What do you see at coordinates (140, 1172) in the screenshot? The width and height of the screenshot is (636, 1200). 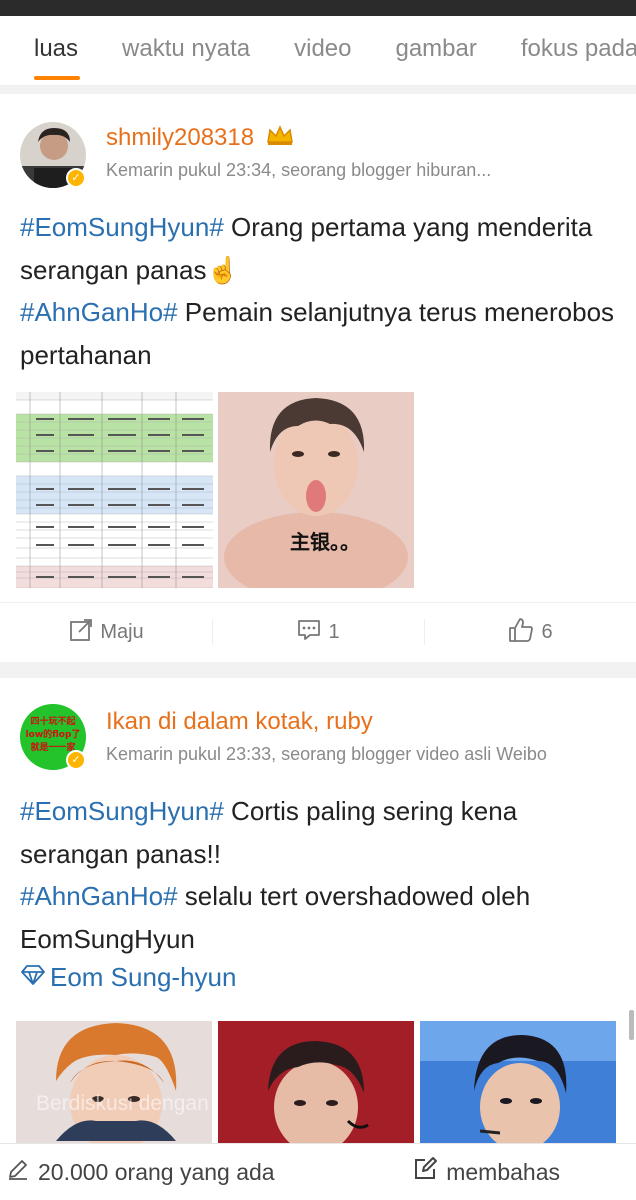 I see `participants-count: 20.000 orang yang ada` at bounding box center [140, 1172].